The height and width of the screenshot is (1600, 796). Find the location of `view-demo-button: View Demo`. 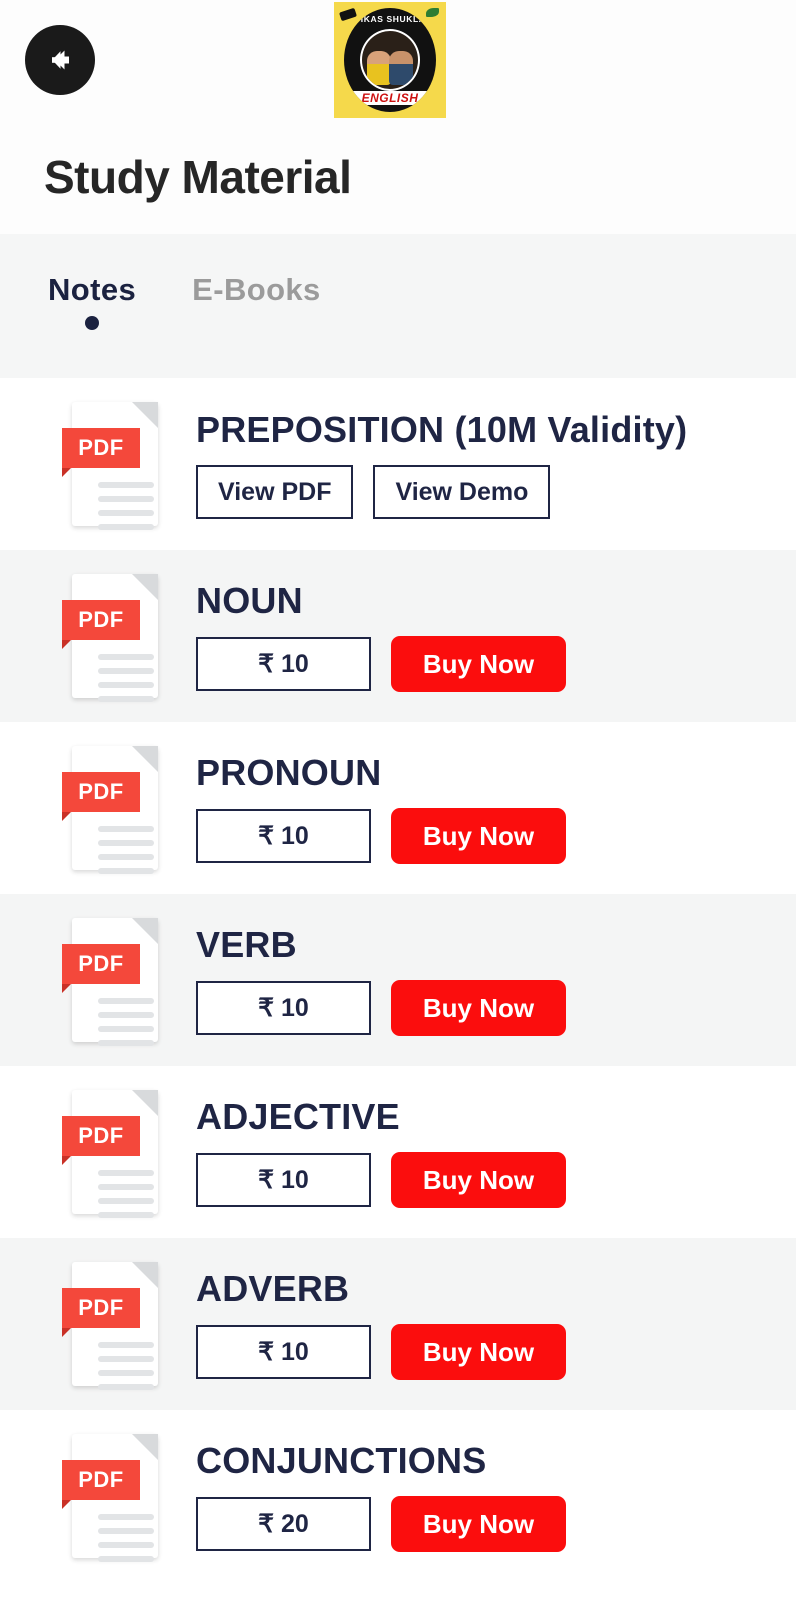

view-demo-button: View Demo is located at coordinates (462, 492).